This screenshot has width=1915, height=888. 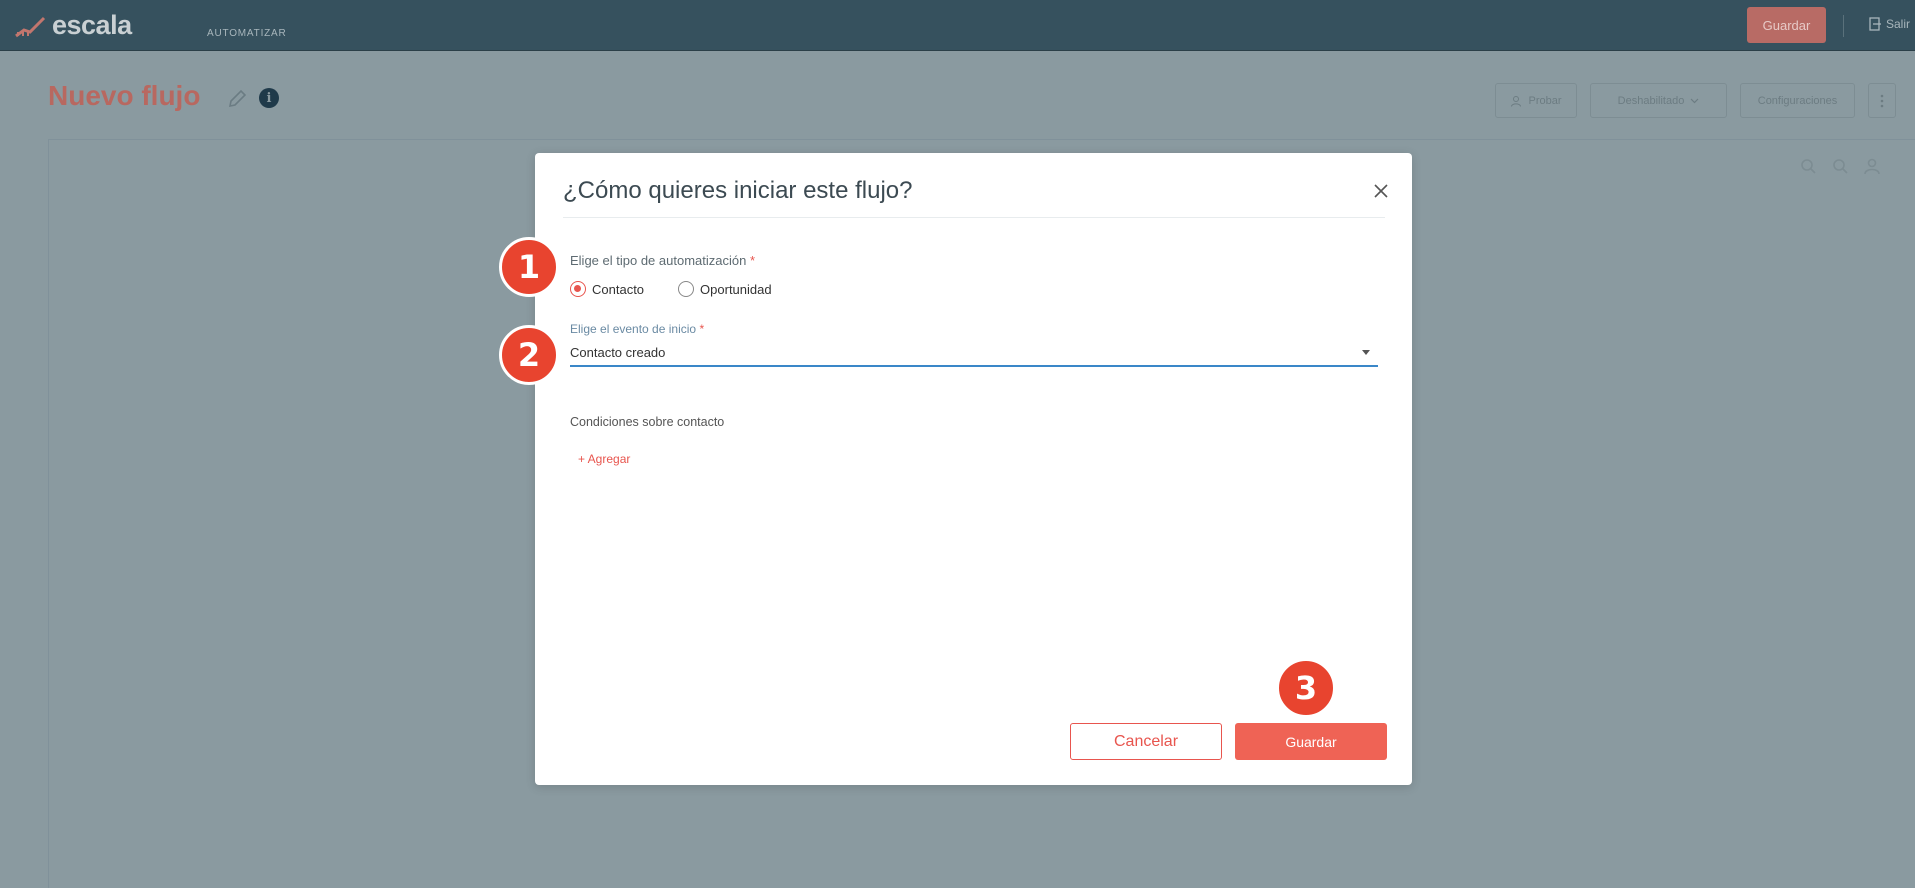 I want to click on page-title: Nuevo flujo, so click(x=124, y=95).